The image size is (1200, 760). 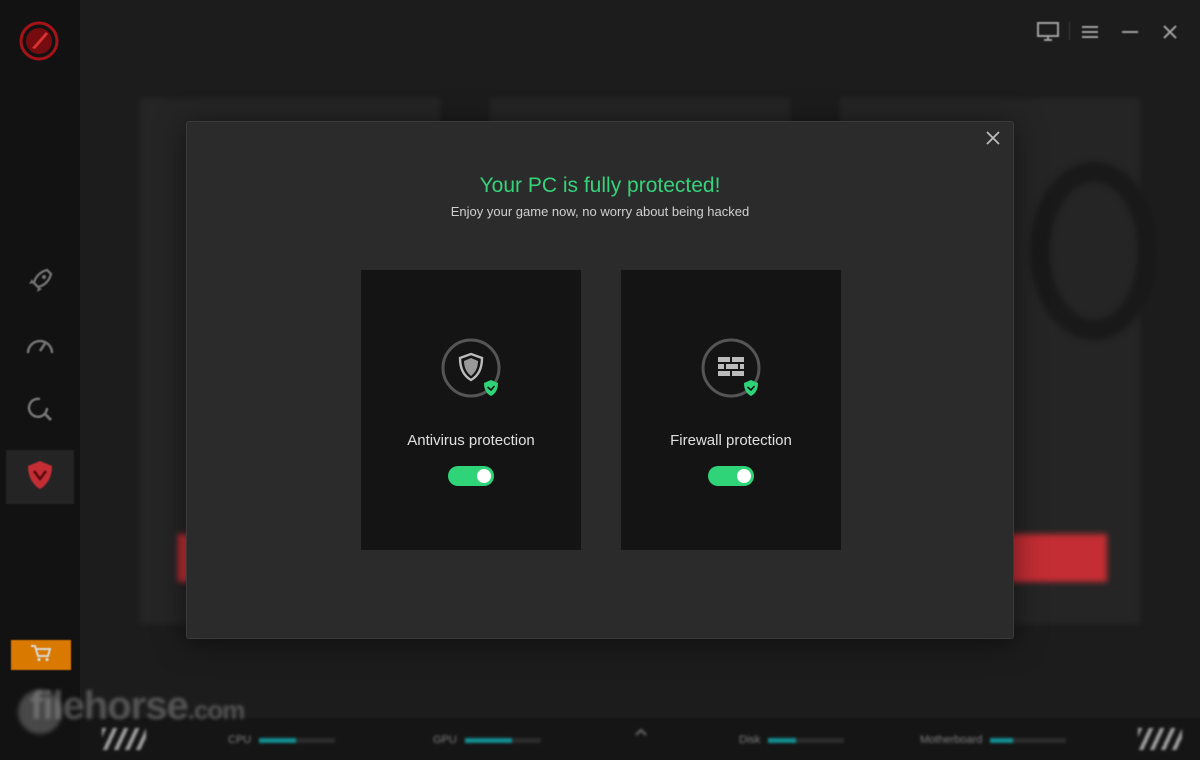 I want to click on firewall-toggle, so click(x=731, y=476).